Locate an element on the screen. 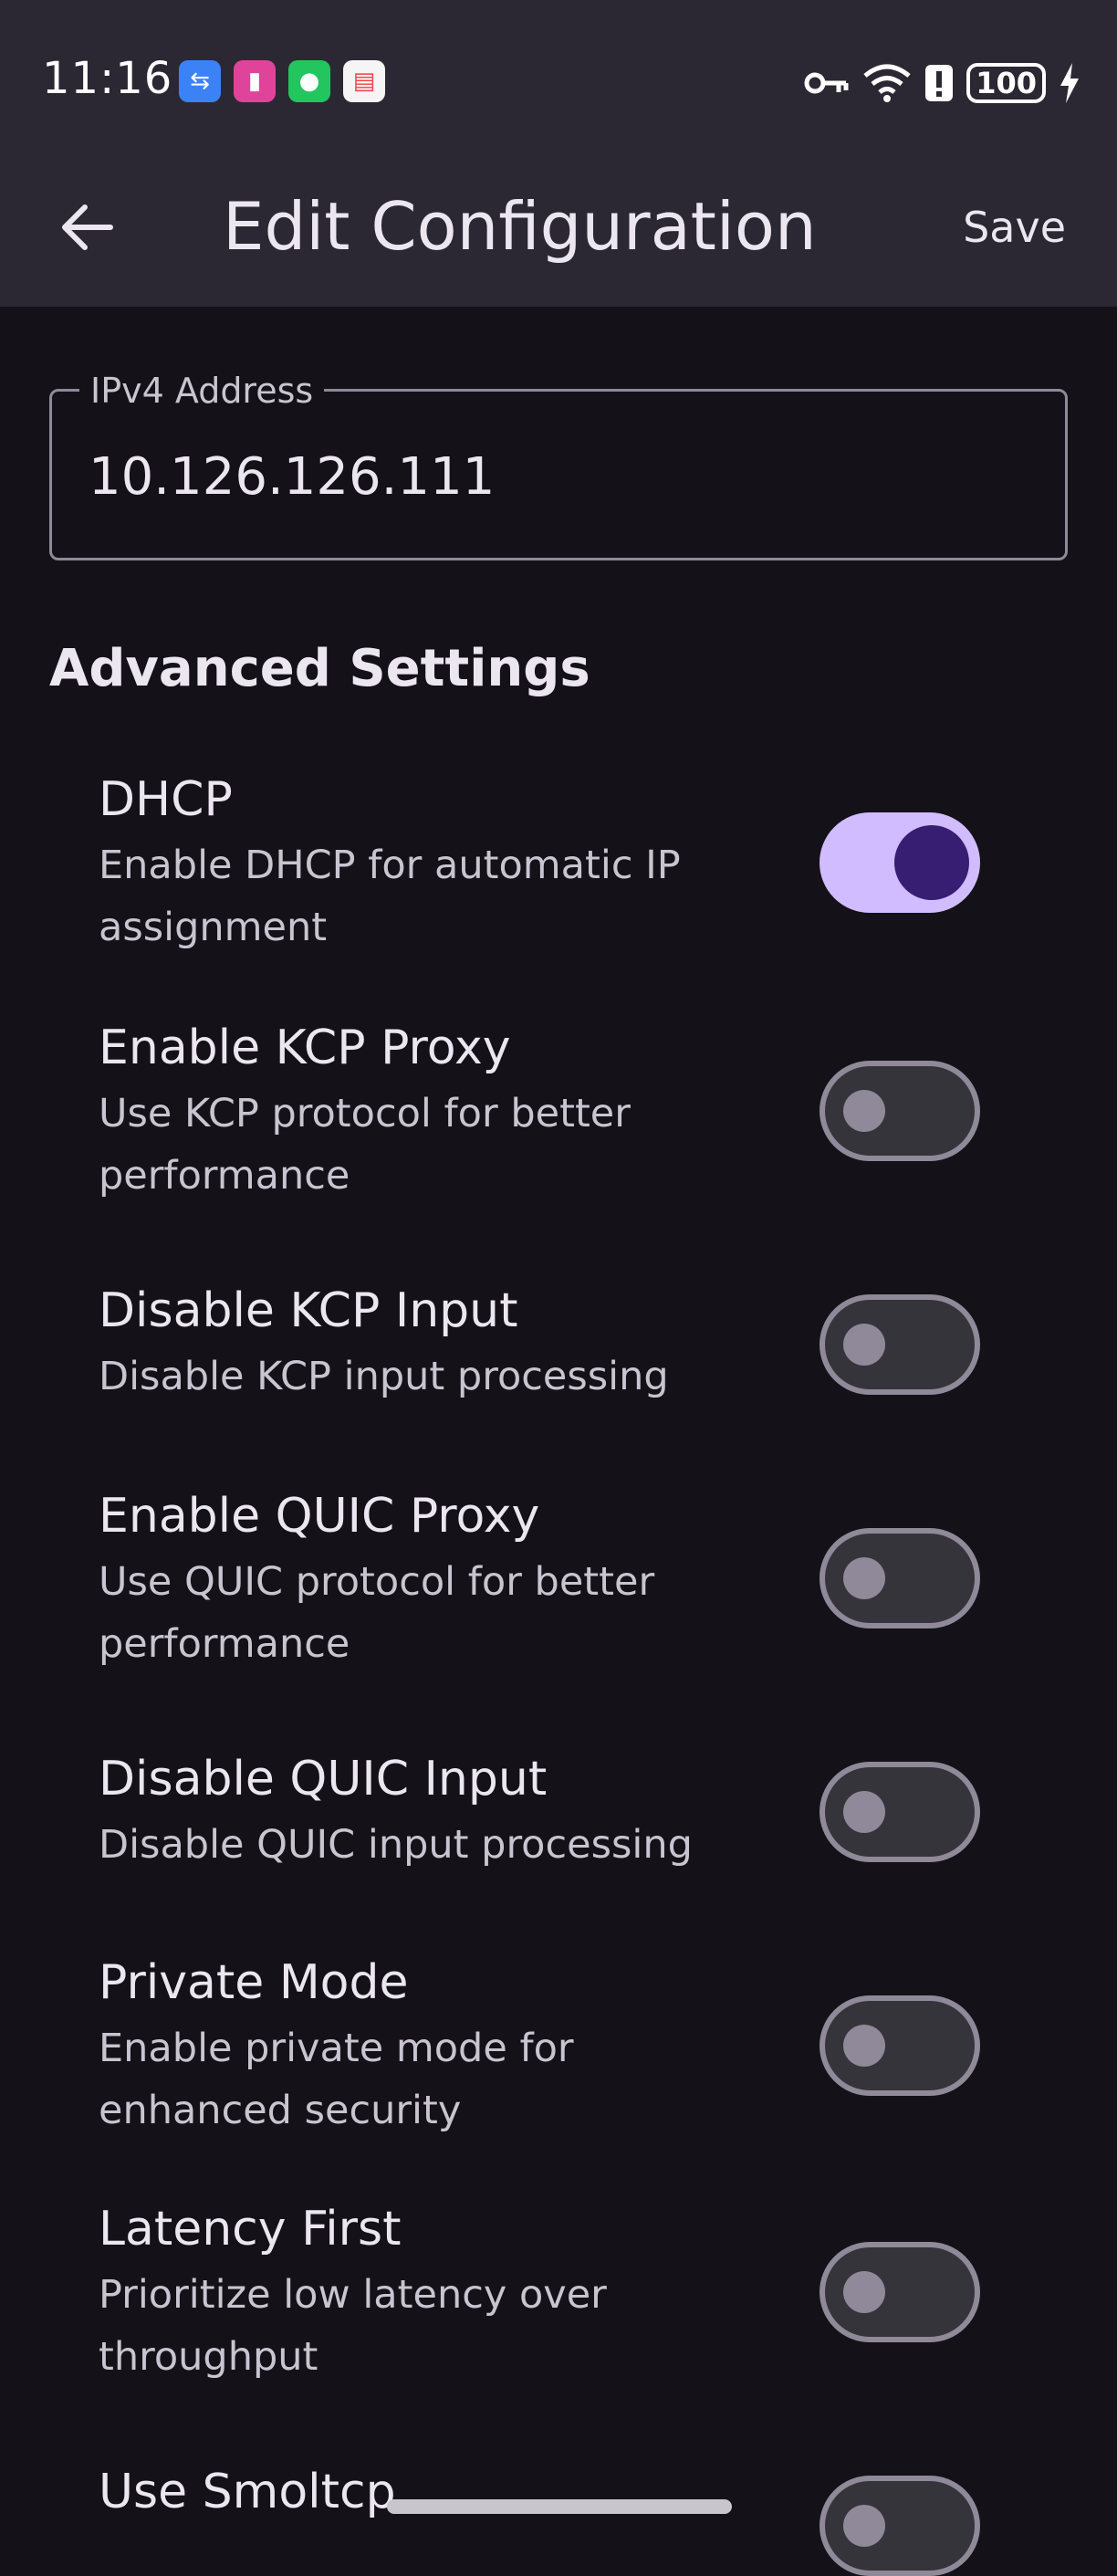  ipv4-address-field: IPv4 Address 10.126.126.111 is located at coordinates (558, 465).